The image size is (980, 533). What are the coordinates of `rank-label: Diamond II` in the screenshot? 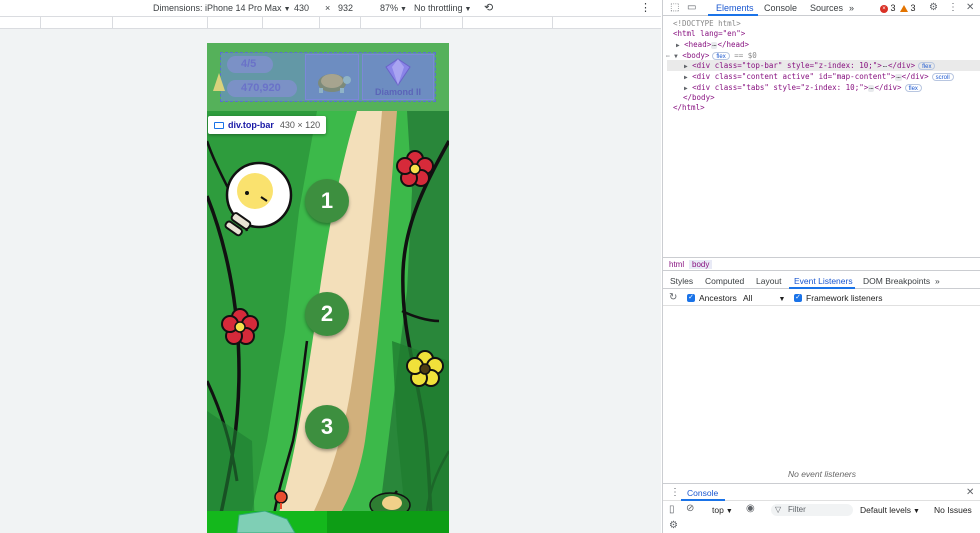 It's located at (397, 92).